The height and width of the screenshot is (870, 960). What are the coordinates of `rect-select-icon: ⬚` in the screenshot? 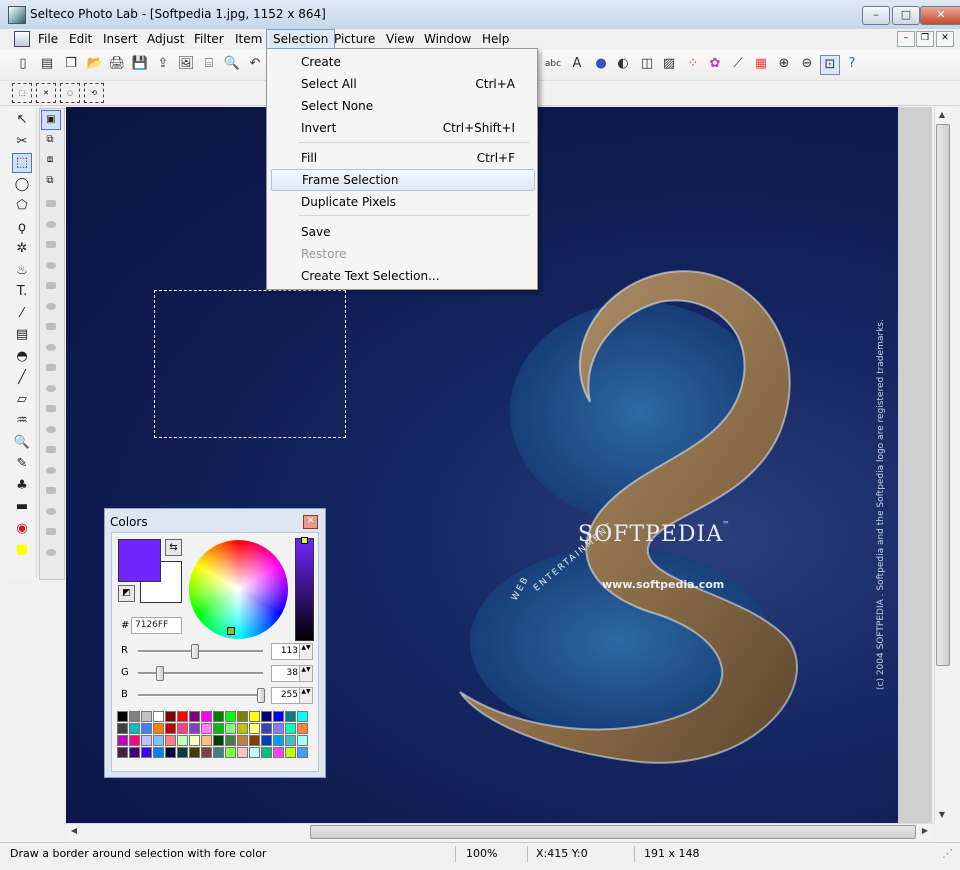 It's located at (22, 93).